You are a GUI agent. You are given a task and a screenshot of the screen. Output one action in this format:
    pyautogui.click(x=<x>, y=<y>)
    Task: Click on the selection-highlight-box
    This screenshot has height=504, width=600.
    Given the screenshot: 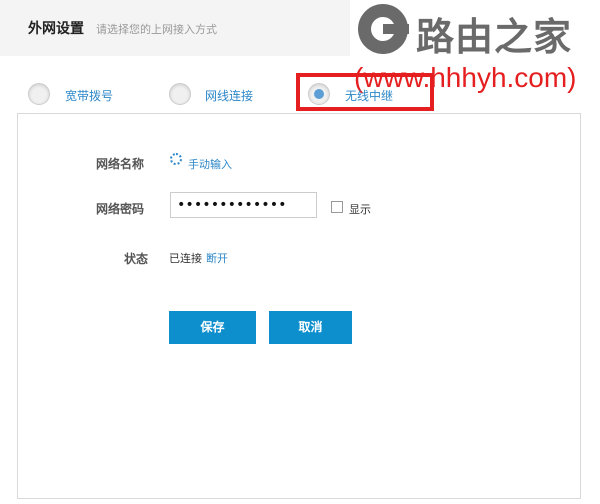 What is the action you would take?
    pyautogui.click(x=365, y=92)
    